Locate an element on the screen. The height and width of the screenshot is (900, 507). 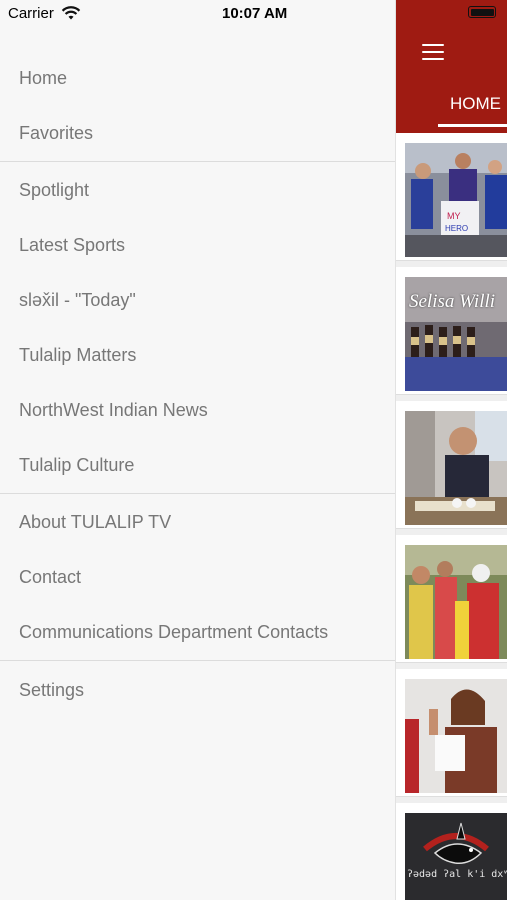
status-bar: Carrier 10:07 AM is located at coordinates (253, 14).